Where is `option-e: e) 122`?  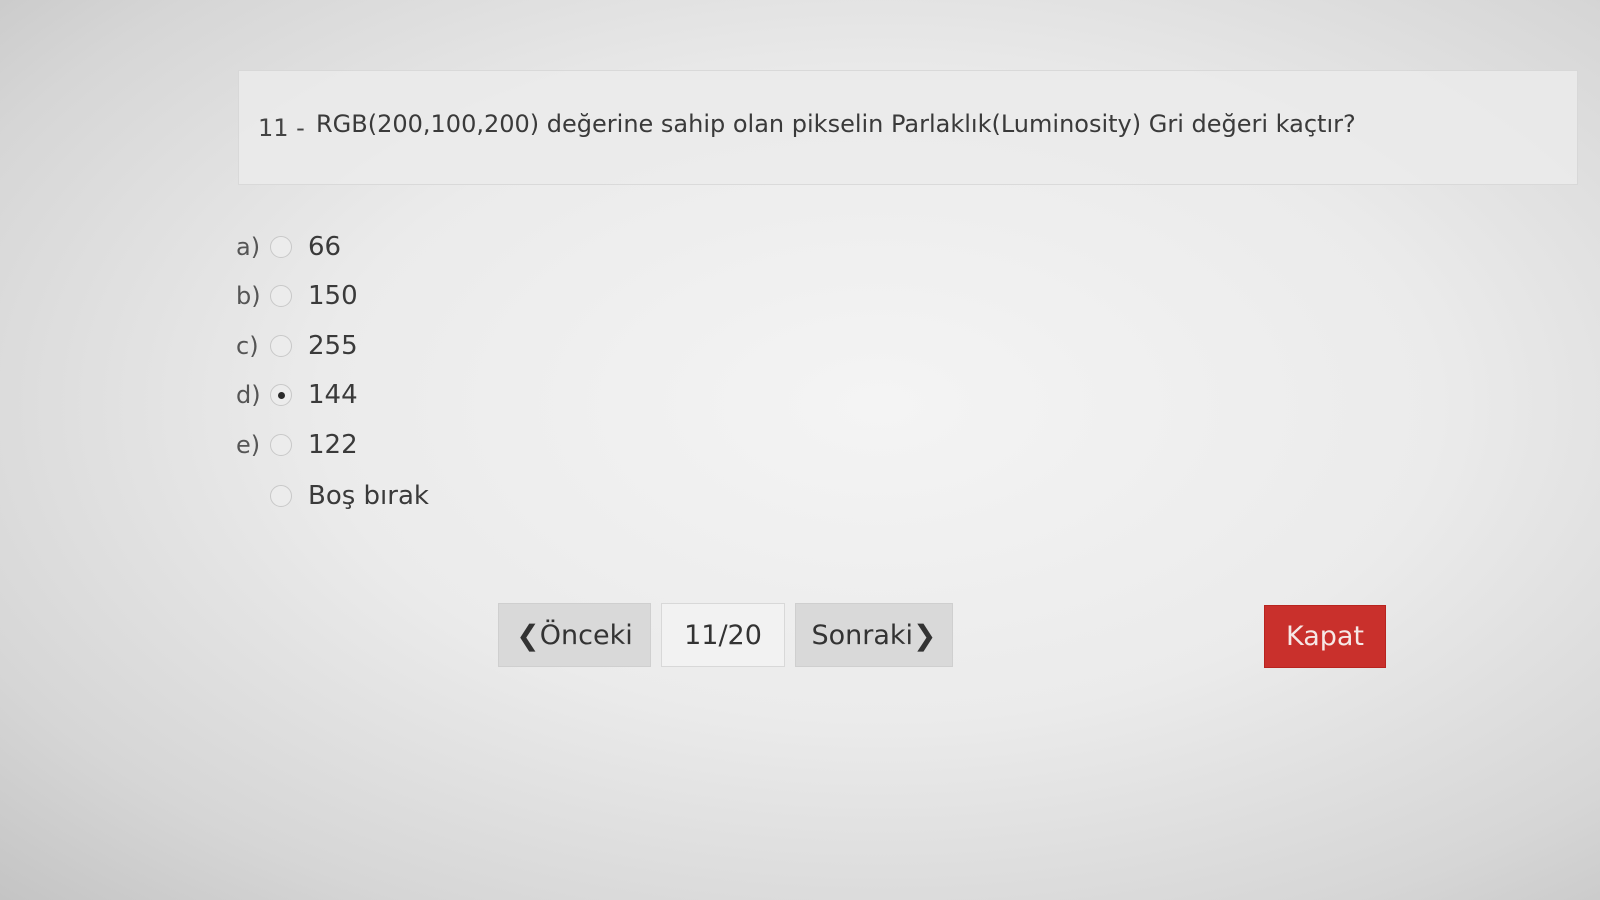
option-e: e) 122 is located at coordinates (297, 445).